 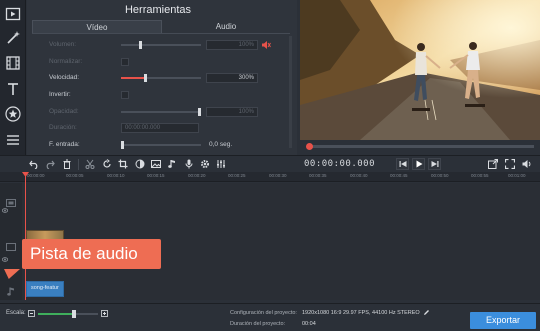 I want to click on next-frame-button, so click(x=434, y=164).